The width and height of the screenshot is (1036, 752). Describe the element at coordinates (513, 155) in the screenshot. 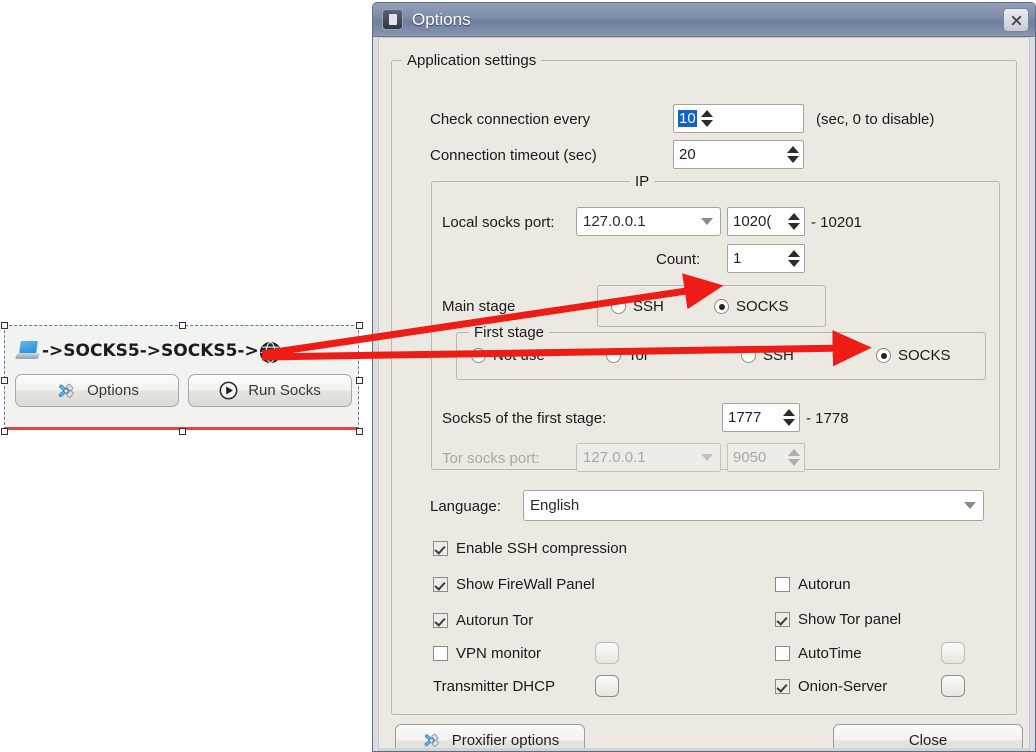

I see `connection-timeout-label: Connection timeout (sec)` at that location.